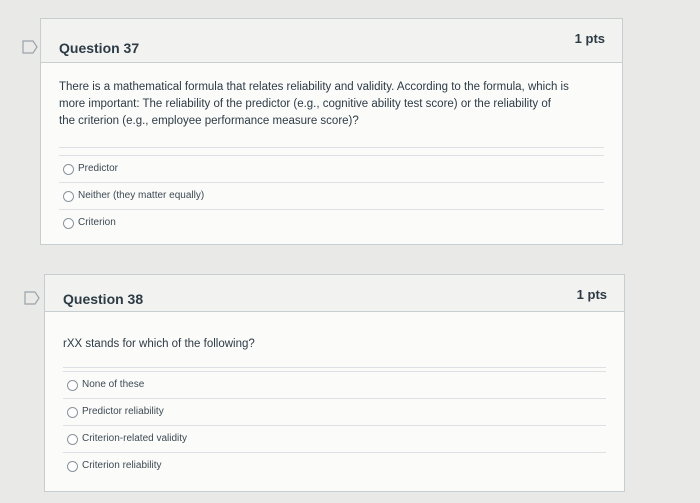  What do you see at coordinates (123, 411) in the screenshot?
I see `answer-label: Predictor reliability` at bounding box center [123, 411].